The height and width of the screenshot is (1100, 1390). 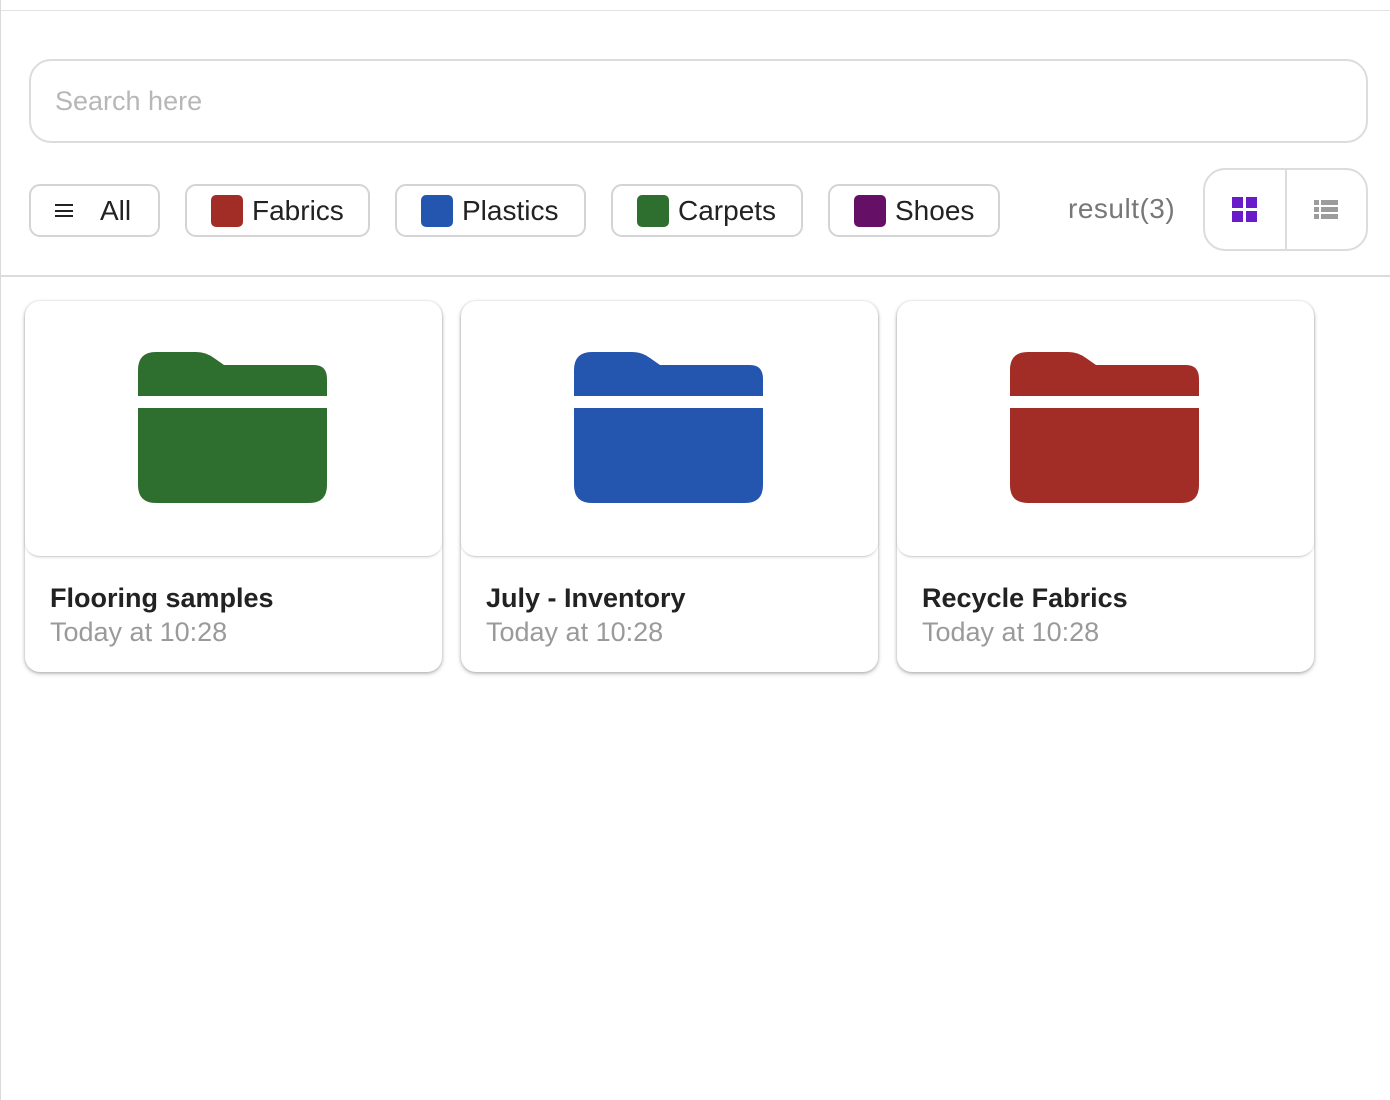 I want to click on list-view-icon, so click(x=1326, y=209).